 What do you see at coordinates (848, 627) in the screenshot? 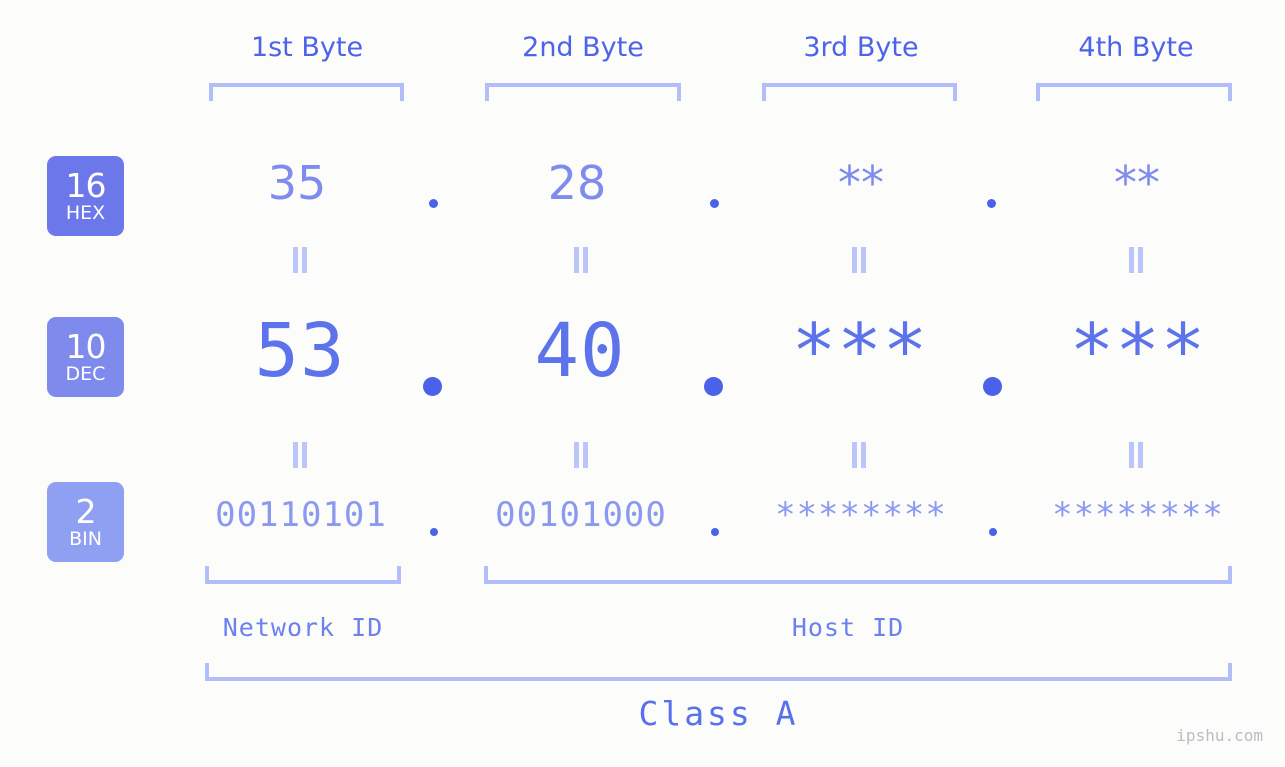
I see `host-id-label: Host ID` at bounding box center [848, 627].